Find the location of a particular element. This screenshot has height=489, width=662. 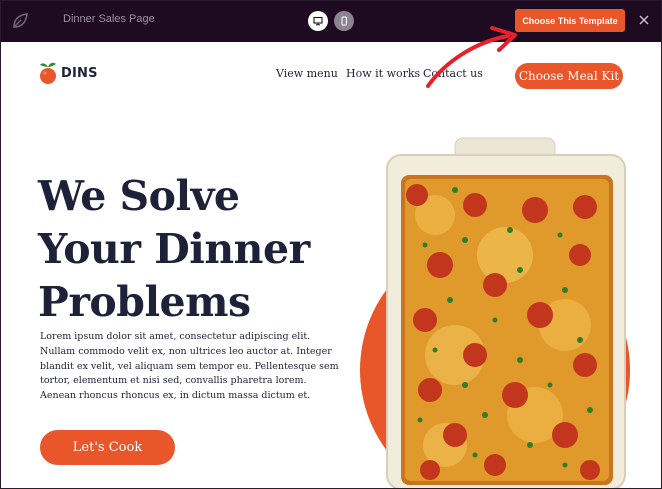

nav-contact-us: Contact us is located at coordinates (453, 73).